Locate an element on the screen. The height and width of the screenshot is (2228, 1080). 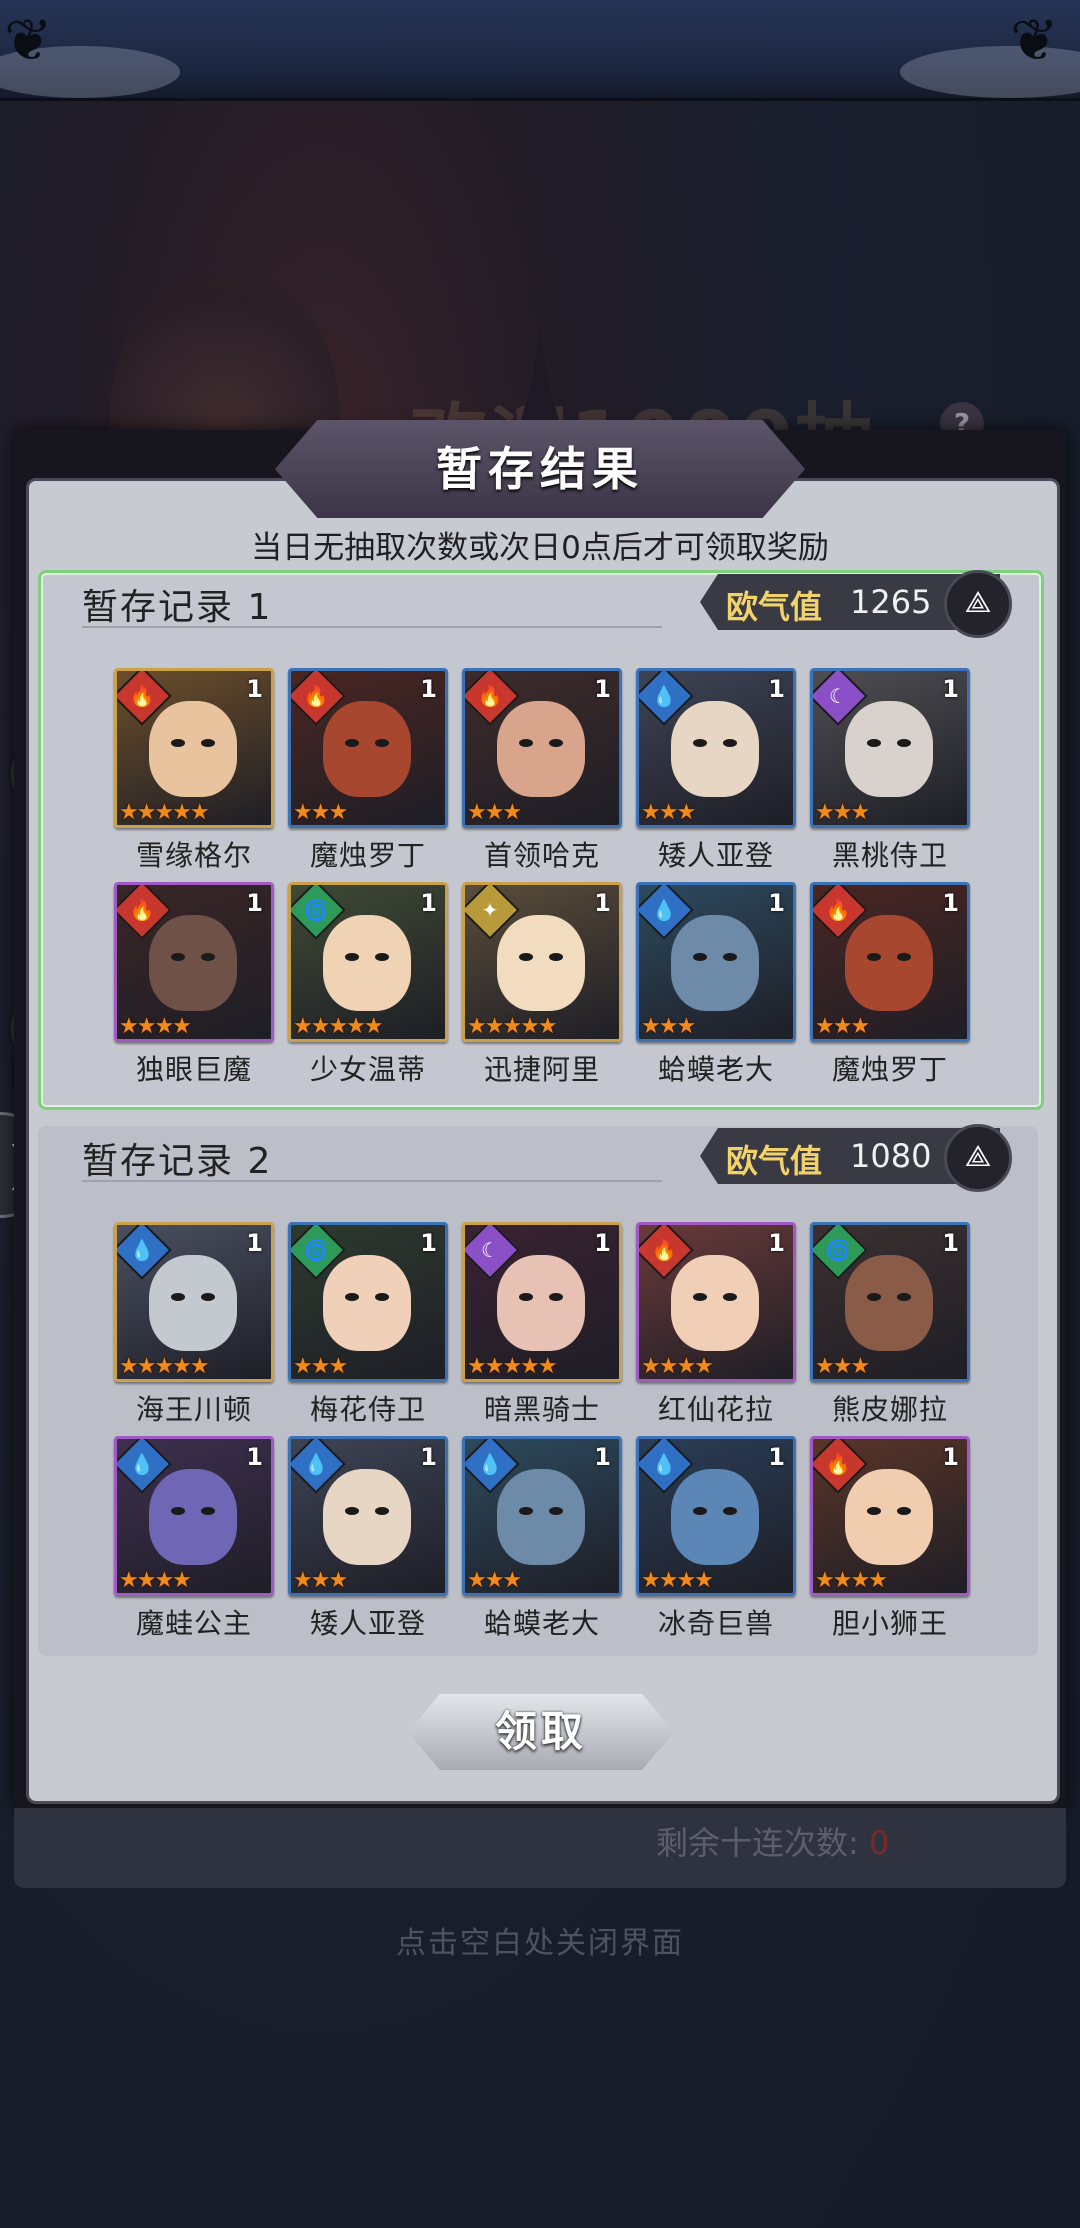
hero-card: 🔥 1 ★★★★★ 雪缘格尔 is located at coordinates (194, 771).